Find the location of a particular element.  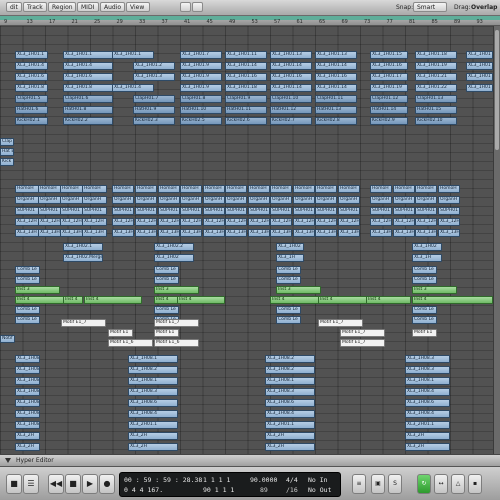

audio-menu: Audio is located at coordinates (112, 7).